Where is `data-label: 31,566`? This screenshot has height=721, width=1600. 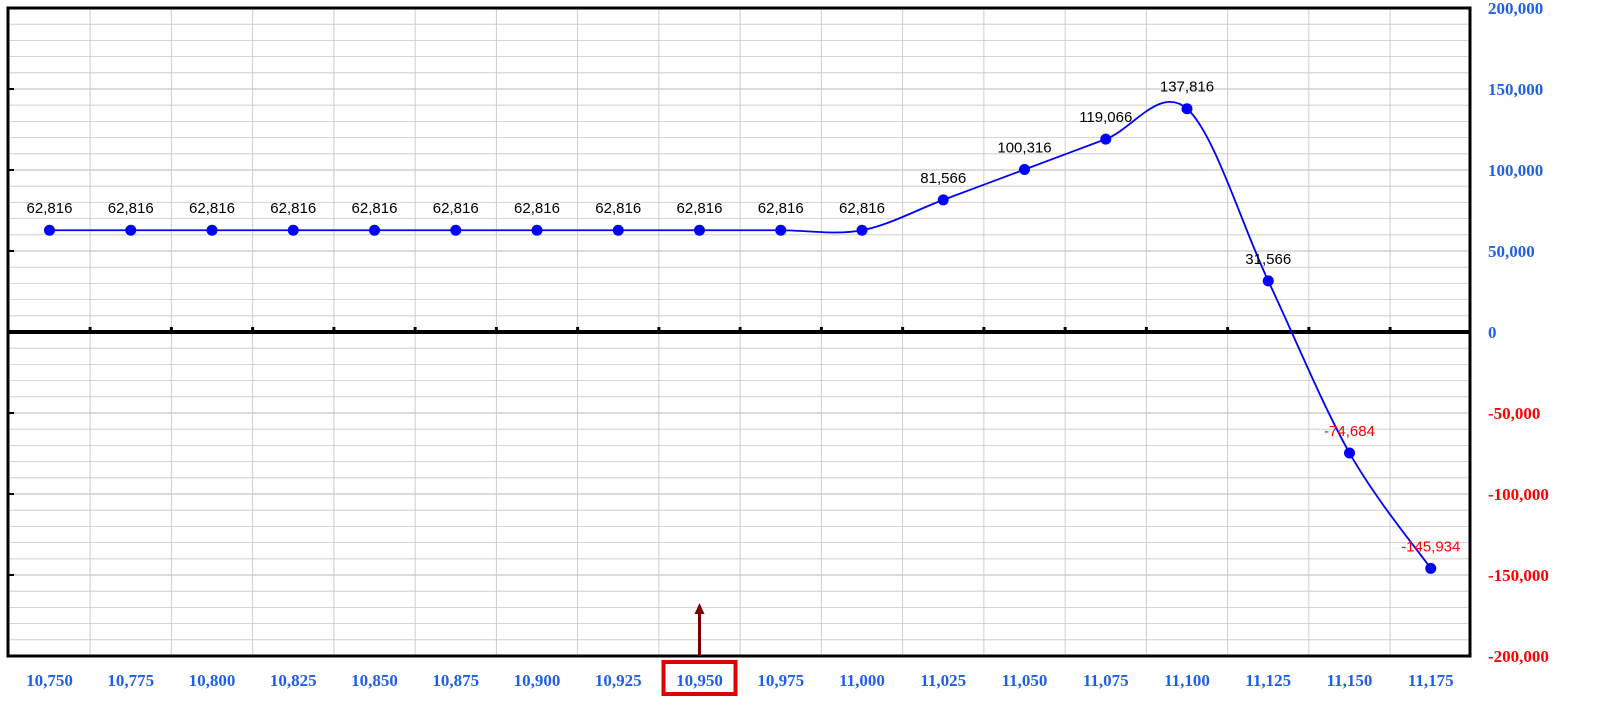 data-label: 31,566 is located at coordinates (1268, 259).